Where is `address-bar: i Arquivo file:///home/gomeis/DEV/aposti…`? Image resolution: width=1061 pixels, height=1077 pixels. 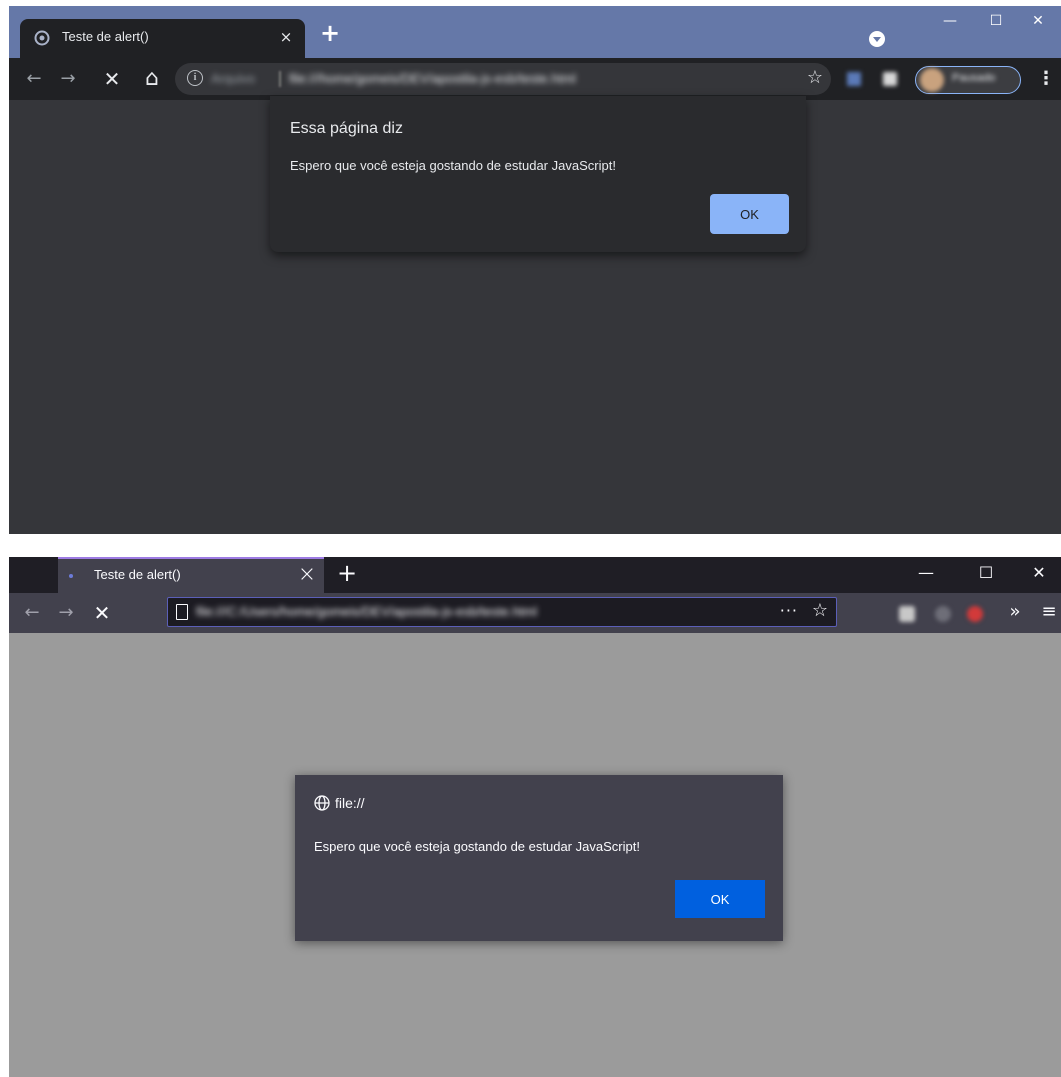 address-bar: i Arquivo file:///home/gomeis/DEV/aposti… is located at coordinates (503, 79).